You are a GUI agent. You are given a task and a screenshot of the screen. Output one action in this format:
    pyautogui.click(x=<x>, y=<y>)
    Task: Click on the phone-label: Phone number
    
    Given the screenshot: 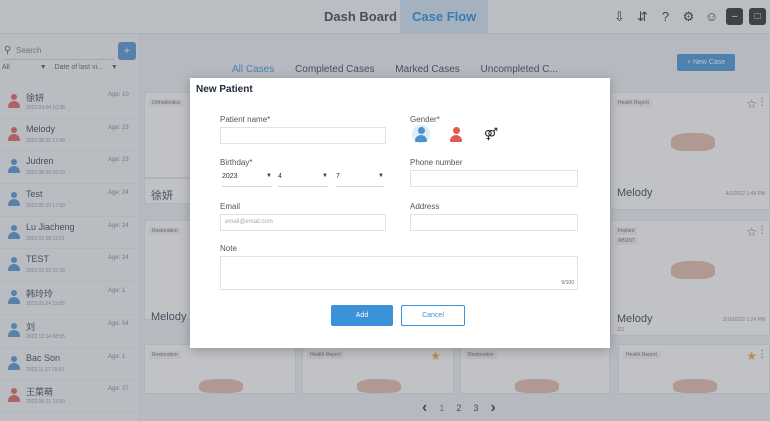 What is the action you would take?
    pyautogui.click(x=436, y=162)
    